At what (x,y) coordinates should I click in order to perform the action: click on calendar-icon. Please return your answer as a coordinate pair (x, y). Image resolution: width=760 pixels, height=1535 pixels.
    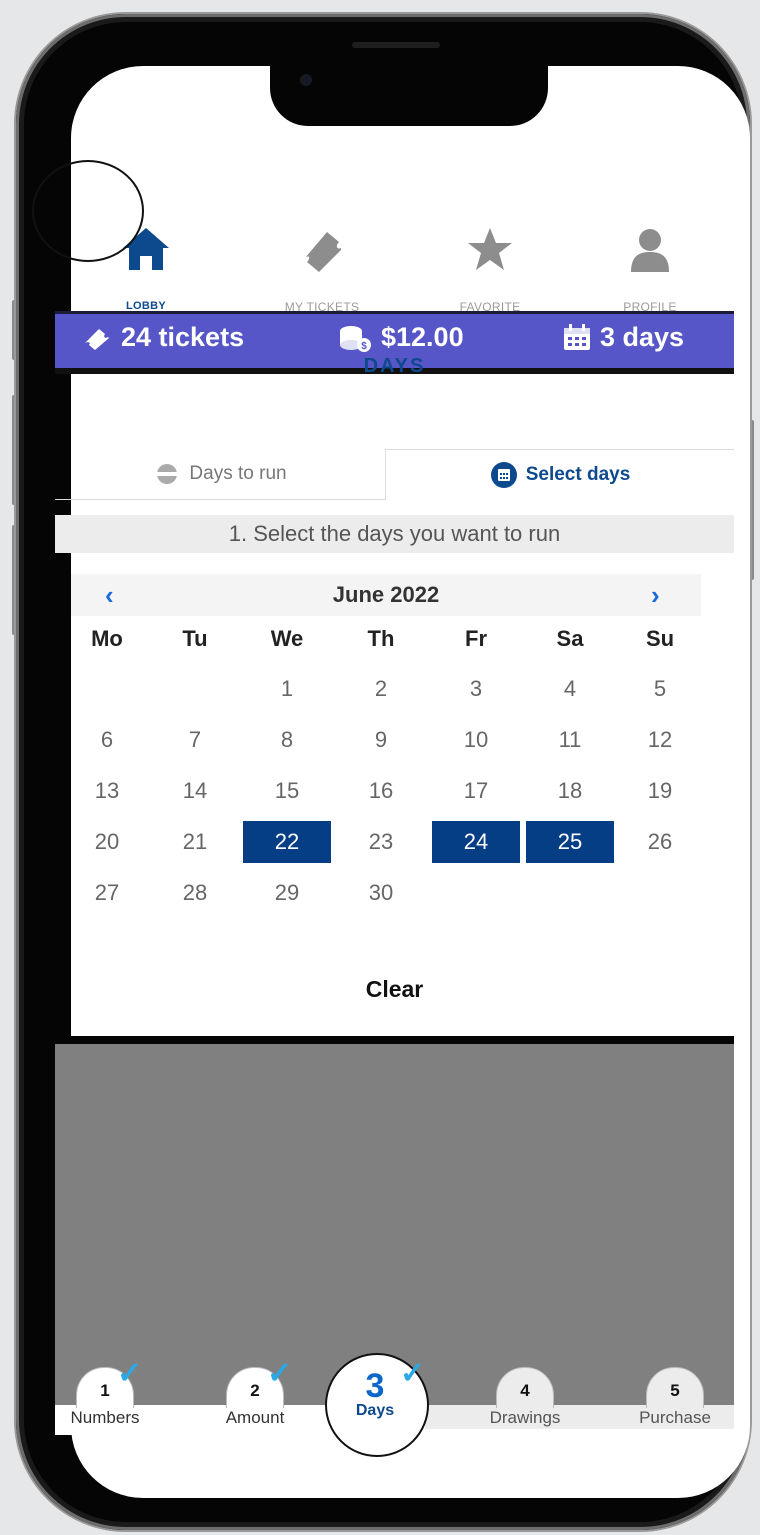
    Looking at the image, I should click on (503, 475).